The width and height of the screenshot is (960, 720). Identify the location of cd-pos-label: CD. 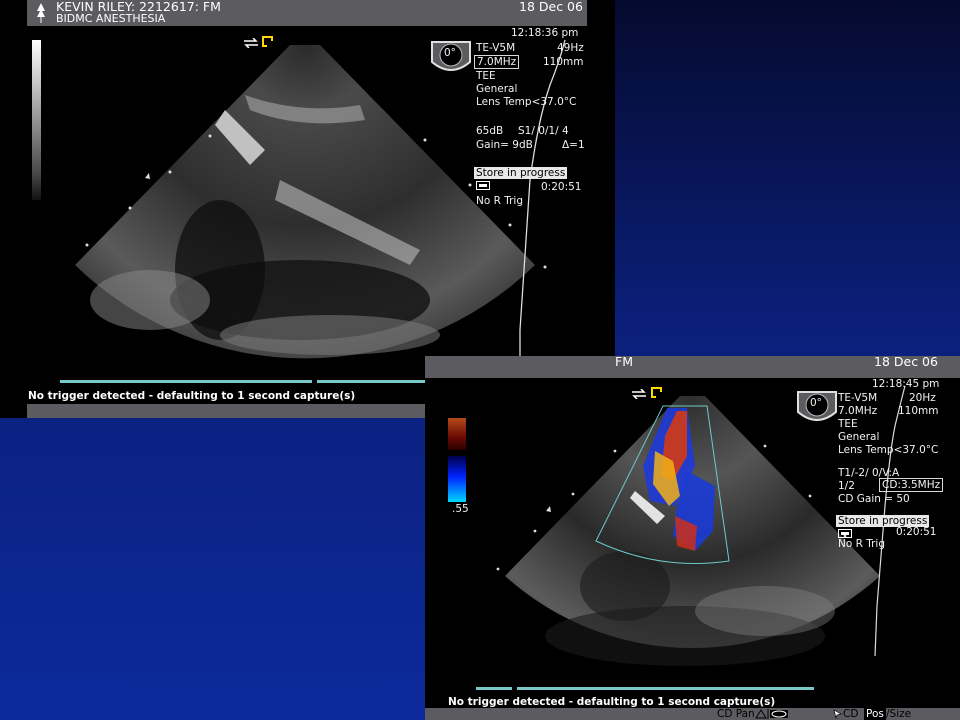
(850, 714).